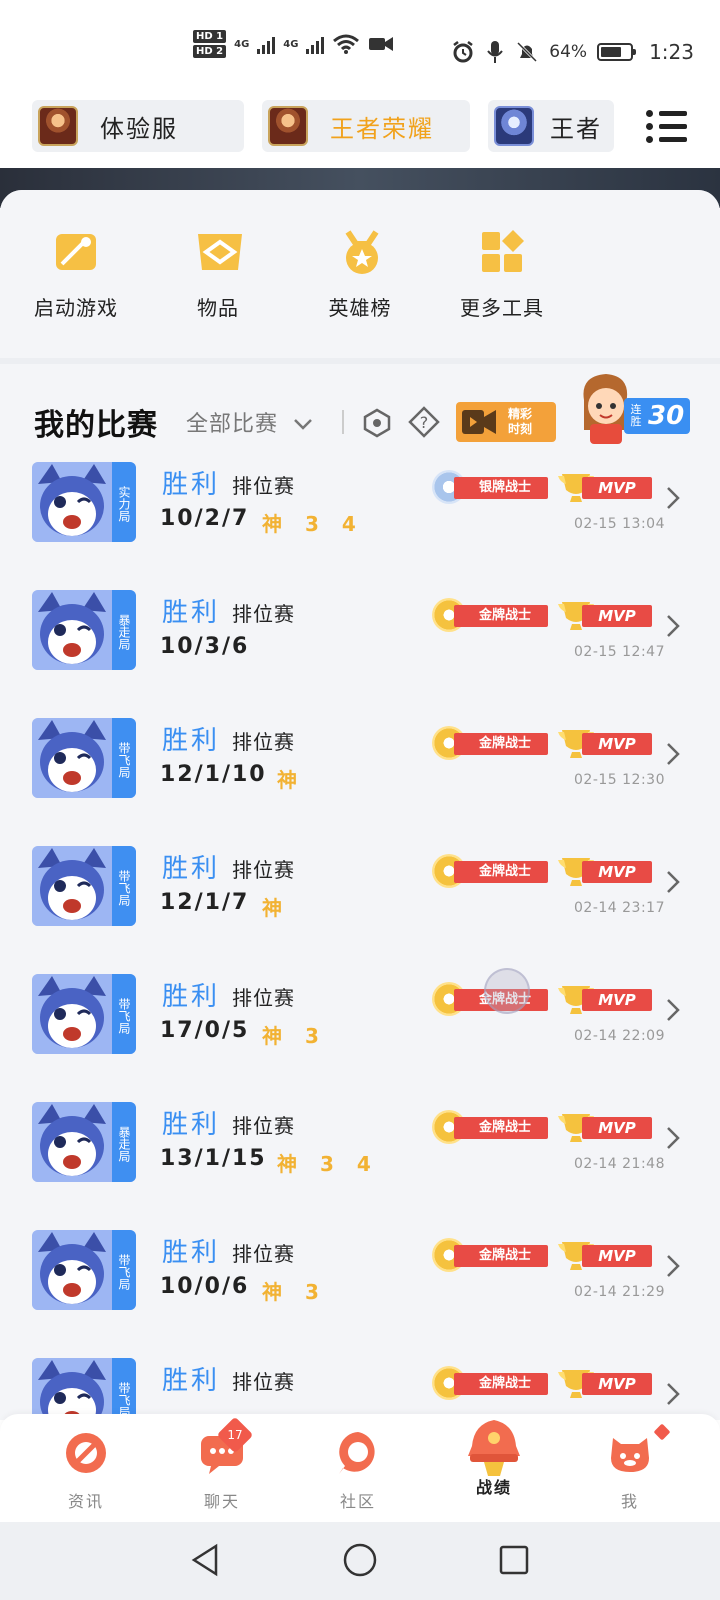  What do you see at coordinates (218, 308) in the screenshot?
I see `tool-label: 物品` at bounding box center [218, 308].